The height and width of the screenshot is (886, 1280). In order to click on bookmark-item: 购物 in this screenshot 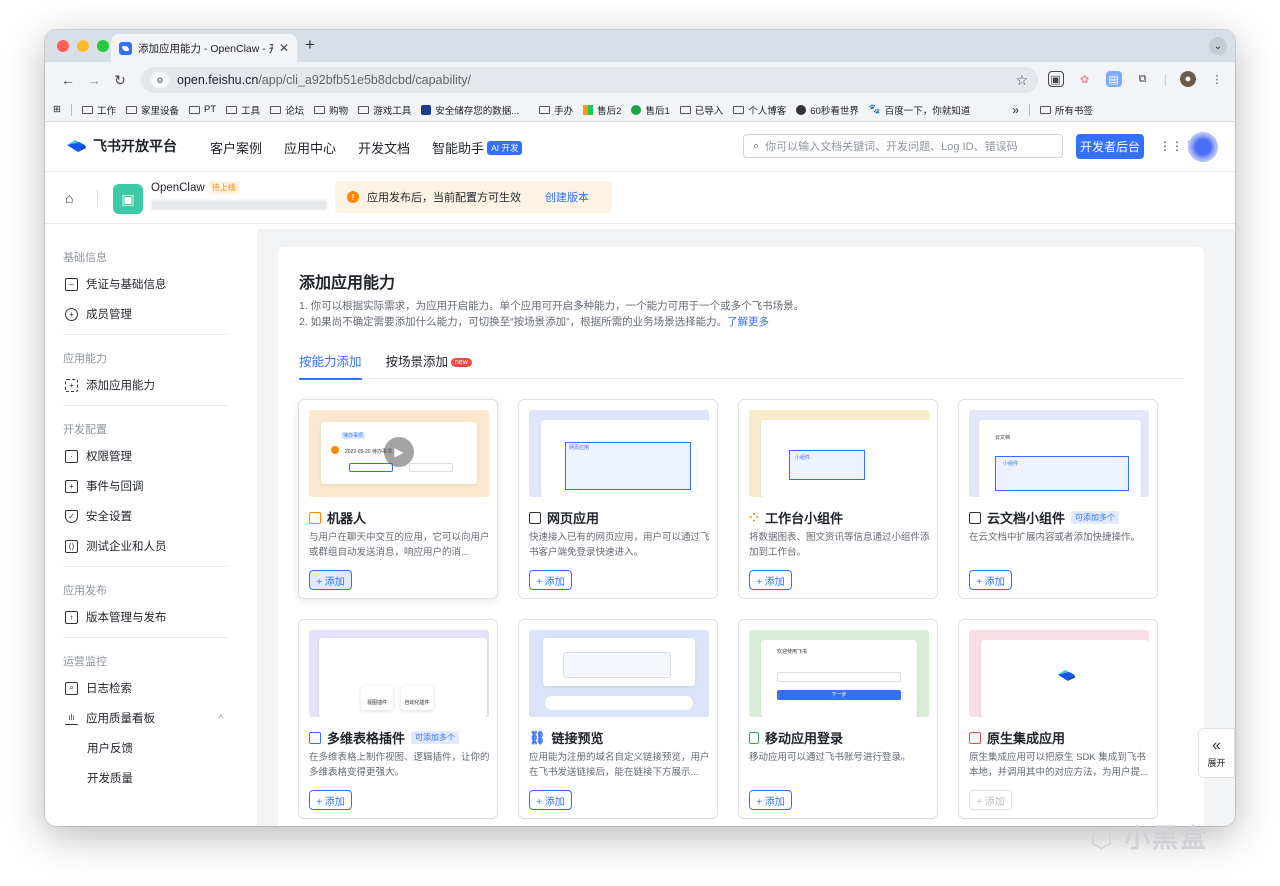, I will do `click(331, 110)`.